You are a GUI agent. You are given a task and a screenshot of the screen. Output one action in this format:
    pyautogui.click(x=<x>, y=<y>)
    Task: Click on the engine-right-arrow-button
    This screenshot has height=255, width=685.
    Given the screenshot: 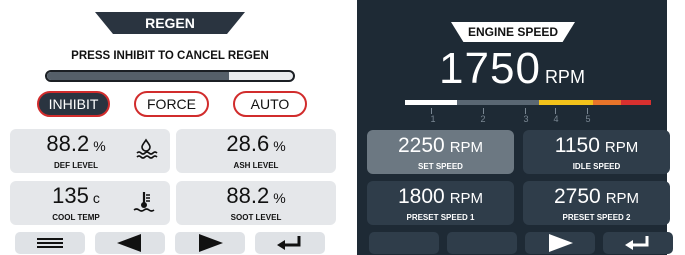 What is the action you would take?
    pyautogui.click(x=560, y=243)
    